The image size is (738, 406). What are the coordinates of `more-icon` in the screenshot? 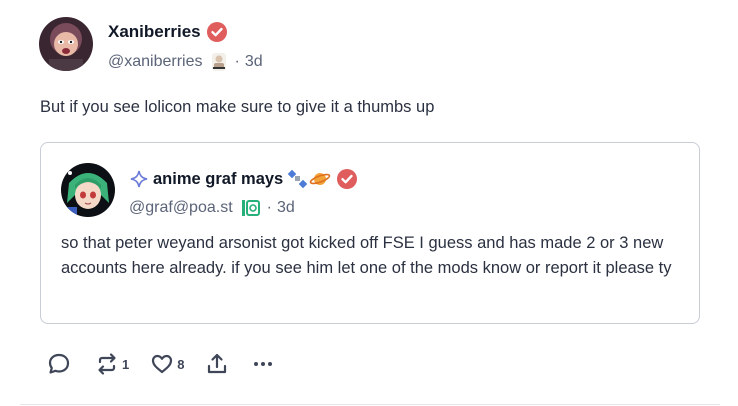 It's located at (263, 364).